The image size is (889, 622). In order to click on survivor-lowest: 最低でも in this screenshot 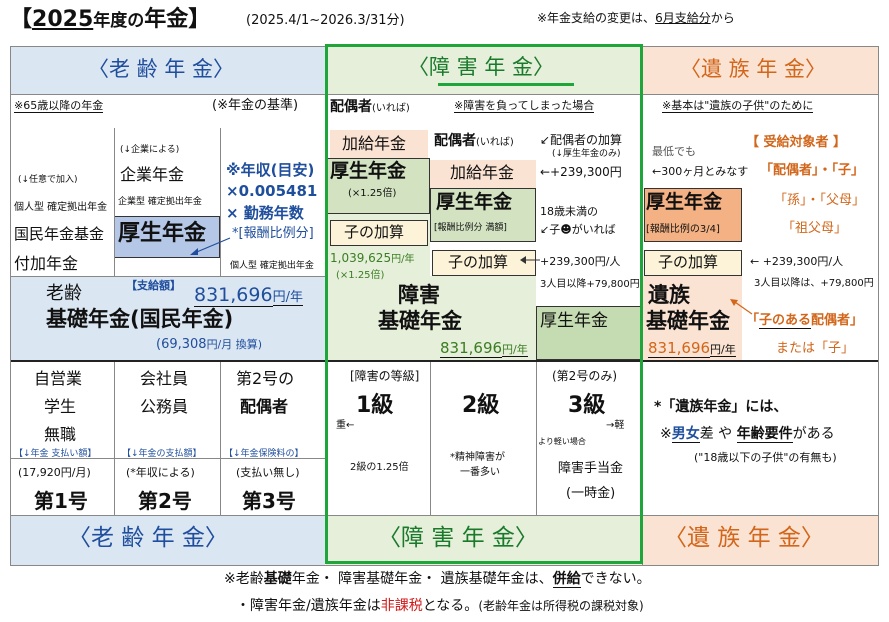, I will do `click(674, 151)`.